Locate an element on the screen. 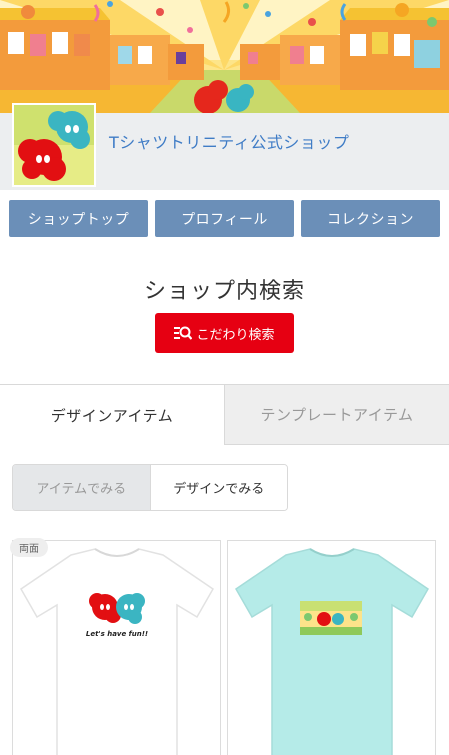 Image resolution: width=449 pixels, height=755 pixels. shop-banner is located at coordinates (224, 56).